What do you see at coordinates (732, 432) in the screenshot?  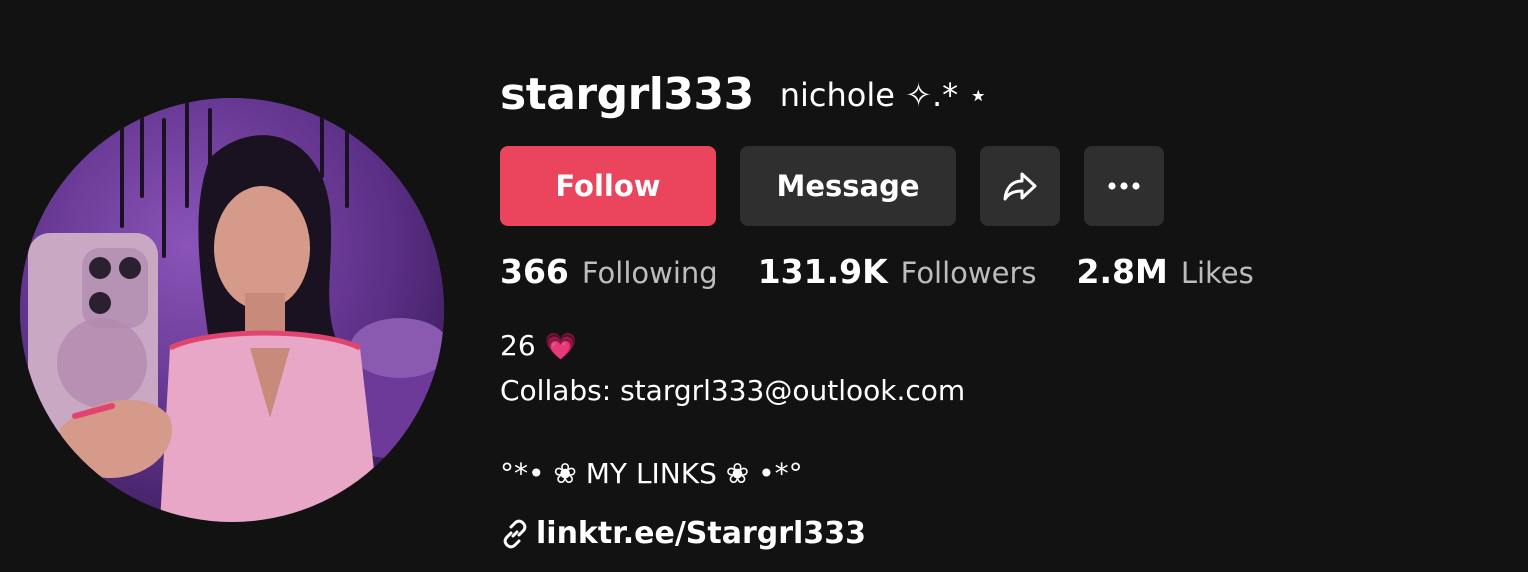 I see `bio-spacer` at bounding box center [732, 432].